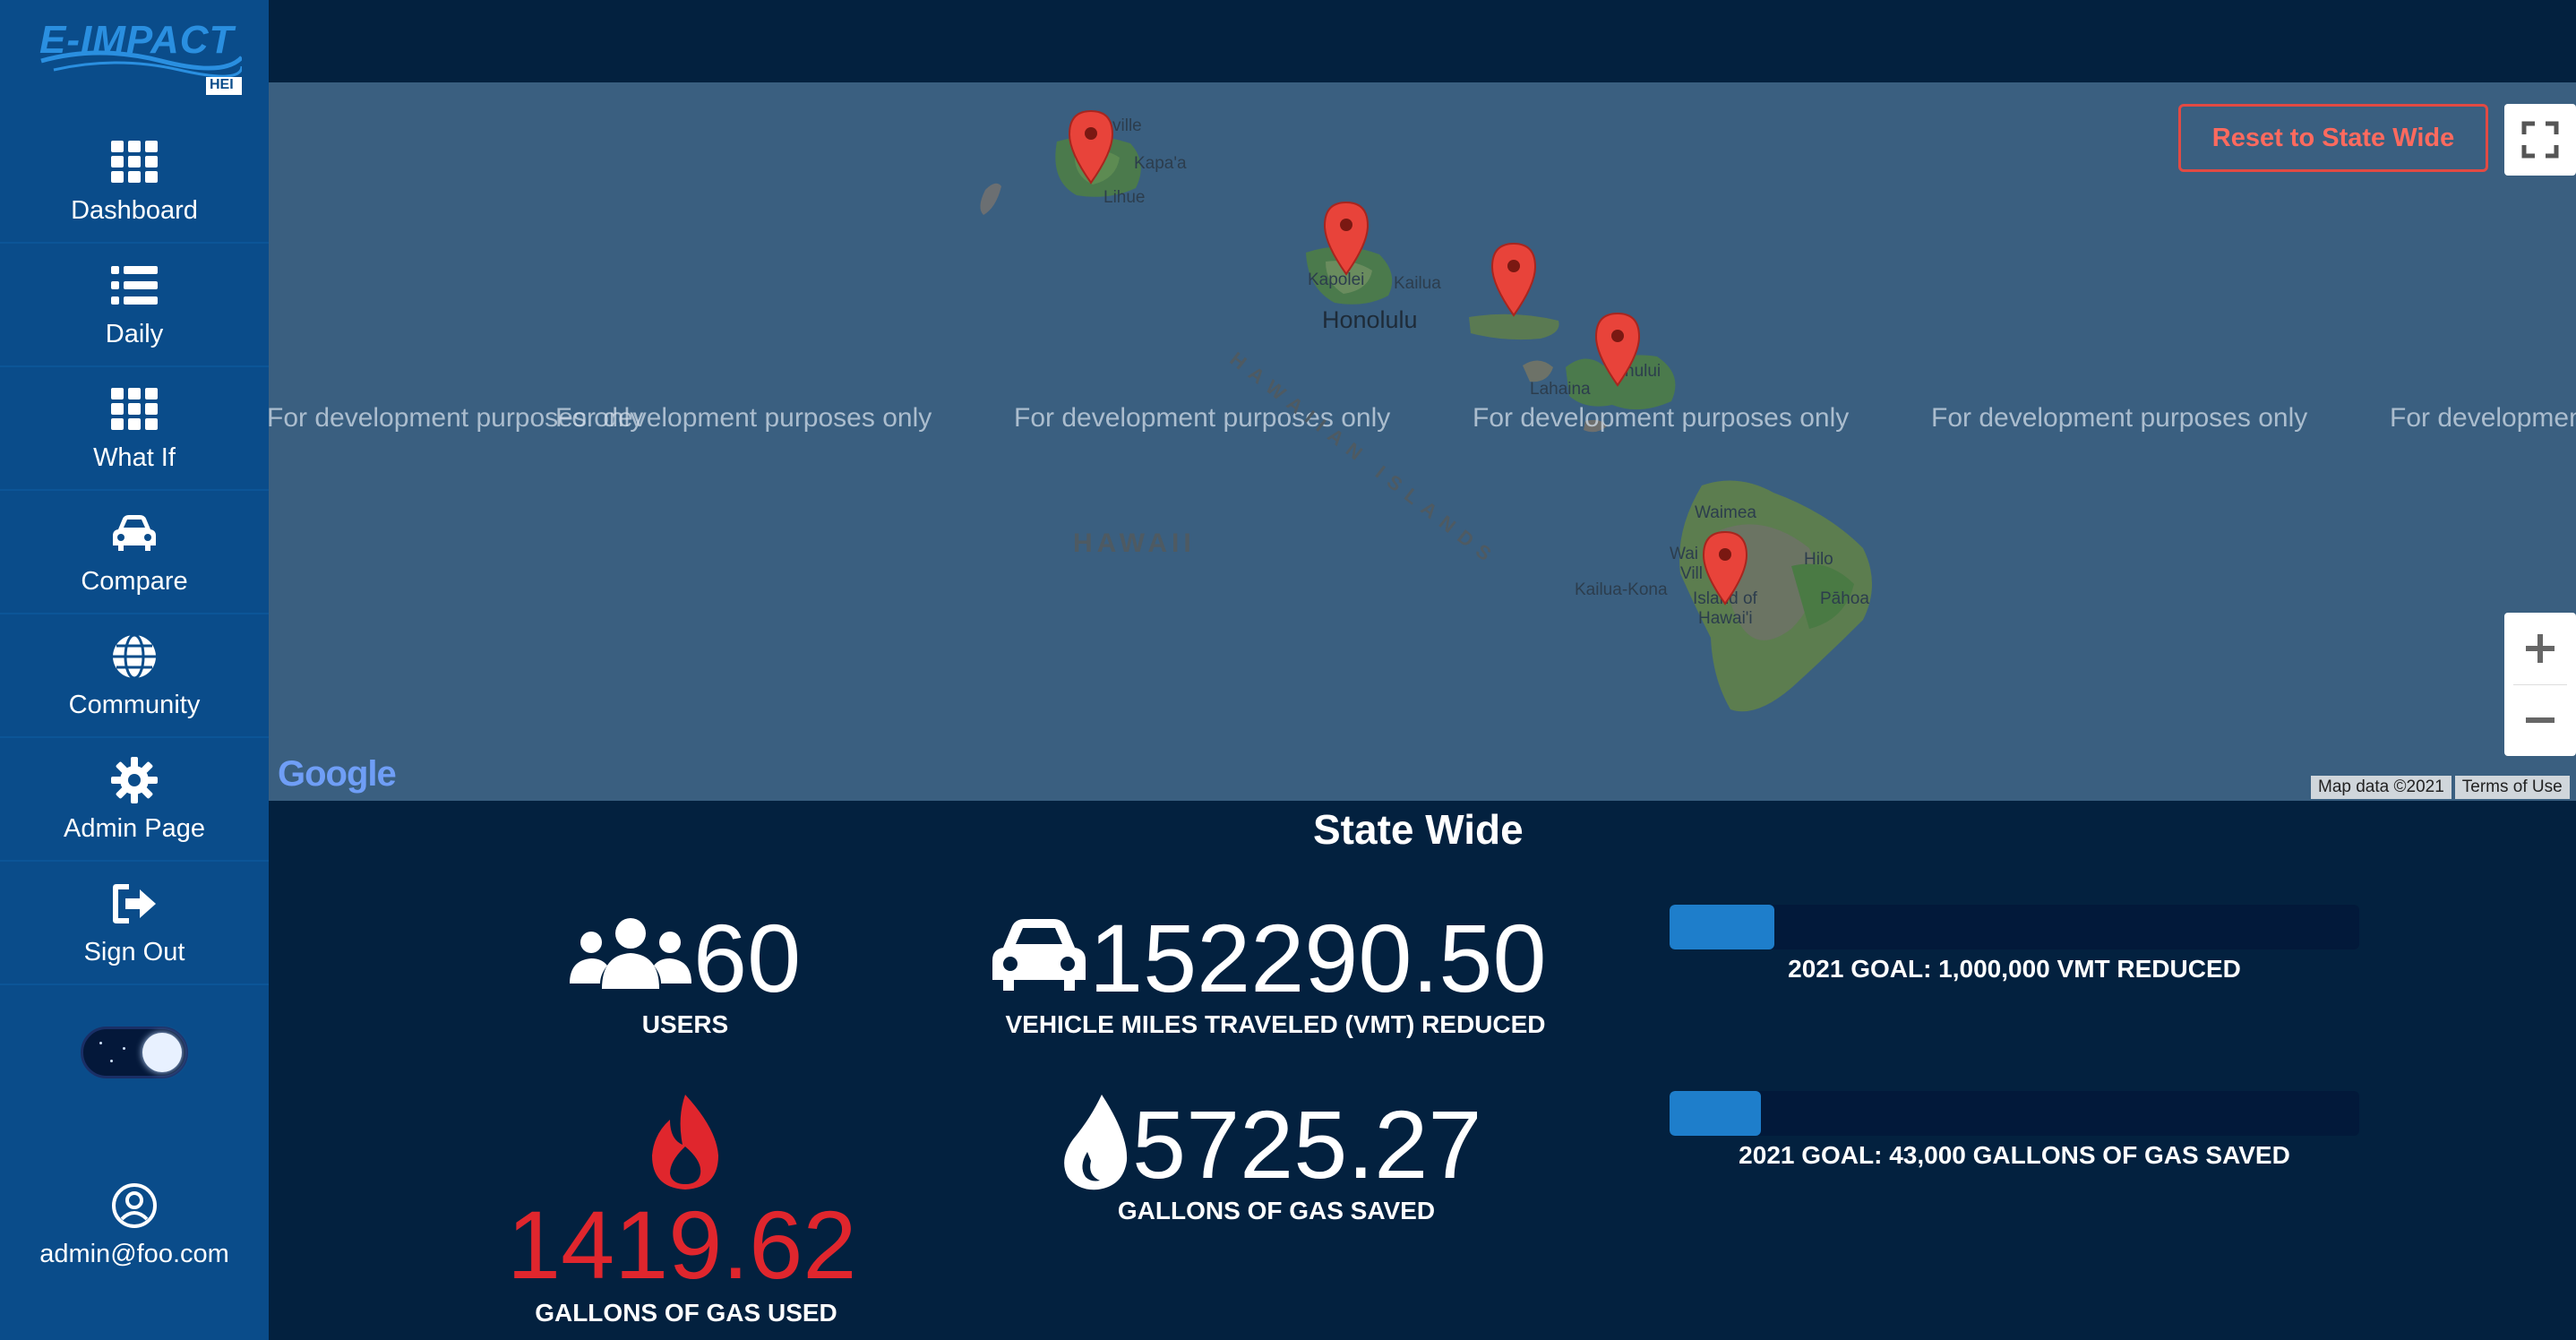 Image resolution: width=2576 pixels, height=1340 pixels. I want to click on place-label: Lahaina, so click(1560, 389).